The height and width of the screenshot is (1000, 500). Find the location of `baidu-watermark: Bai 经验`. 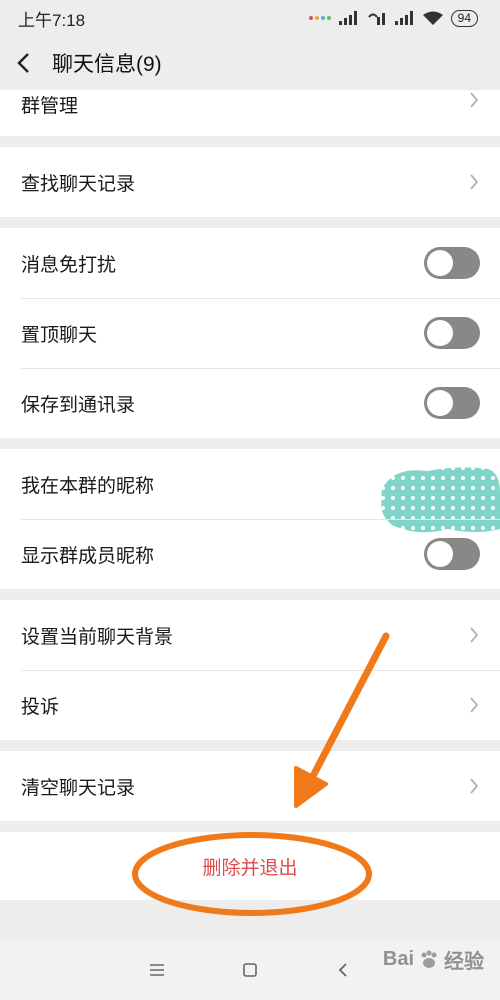

baidu-watermark: Bai 经验 is located at coordinates (433, 959).